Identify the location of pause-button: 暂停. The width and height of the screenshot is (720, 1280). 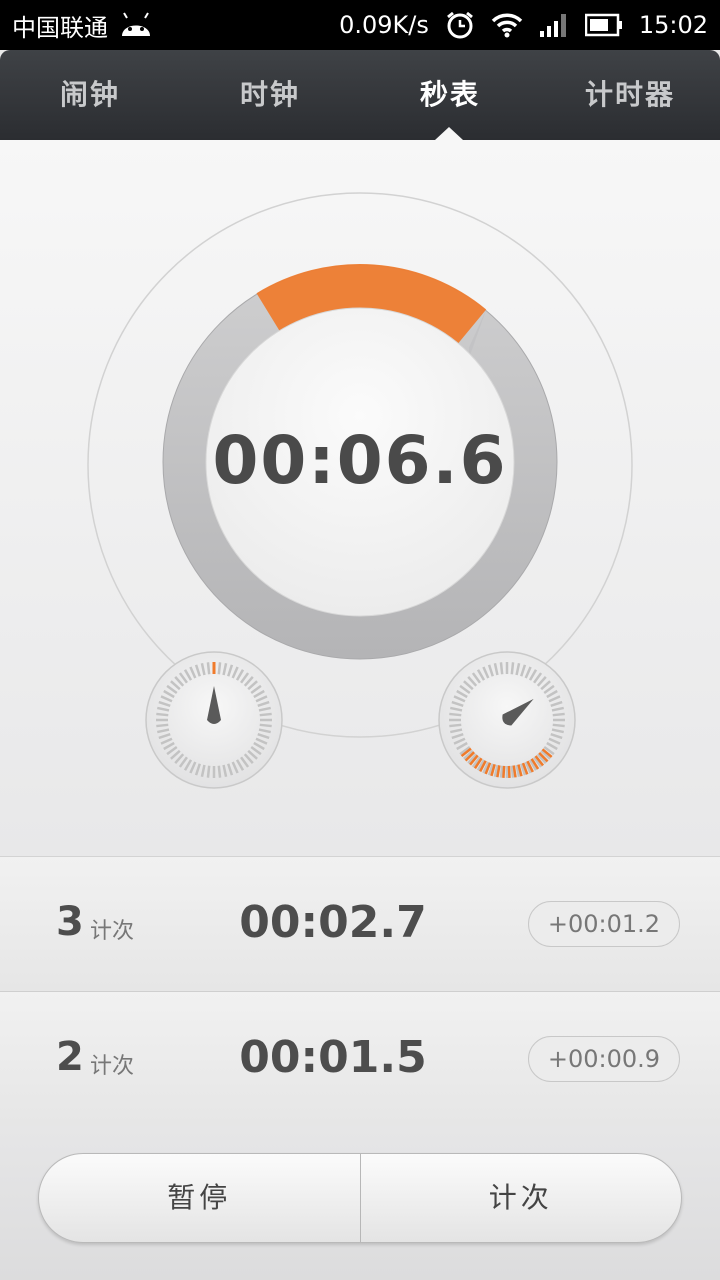
(199, 1198).